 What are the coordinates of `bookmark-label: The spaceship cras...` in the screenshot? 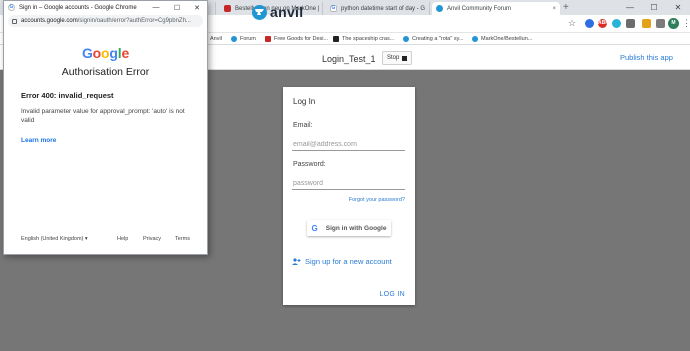 It's located at (368, 39).